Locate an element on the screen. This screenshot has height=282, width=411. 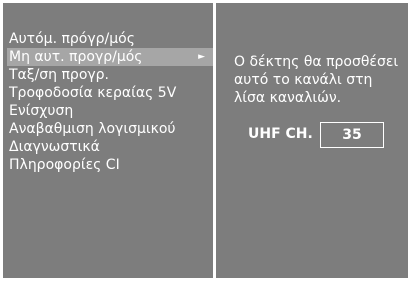
menu-item-antenna-power: Τροφοδοσία κεραίας 5V is located at coordinates (110, 93).